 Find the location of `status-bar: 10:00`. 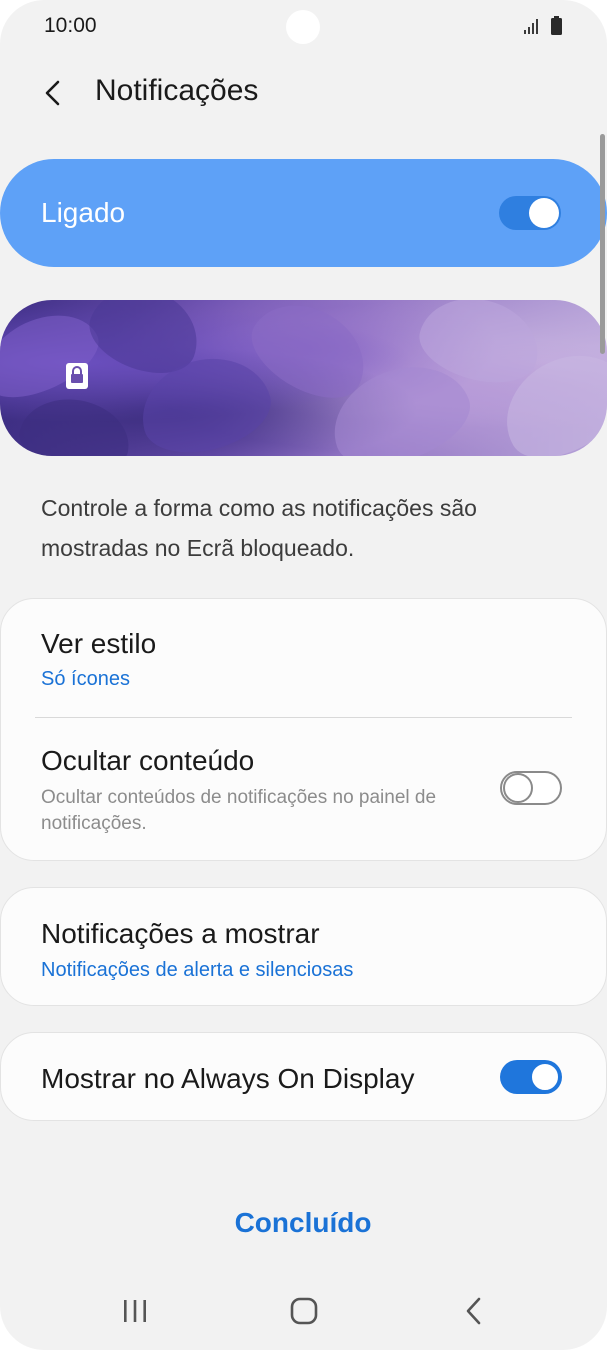

status-bar: 10:00 is located at coordinates (303, 28).